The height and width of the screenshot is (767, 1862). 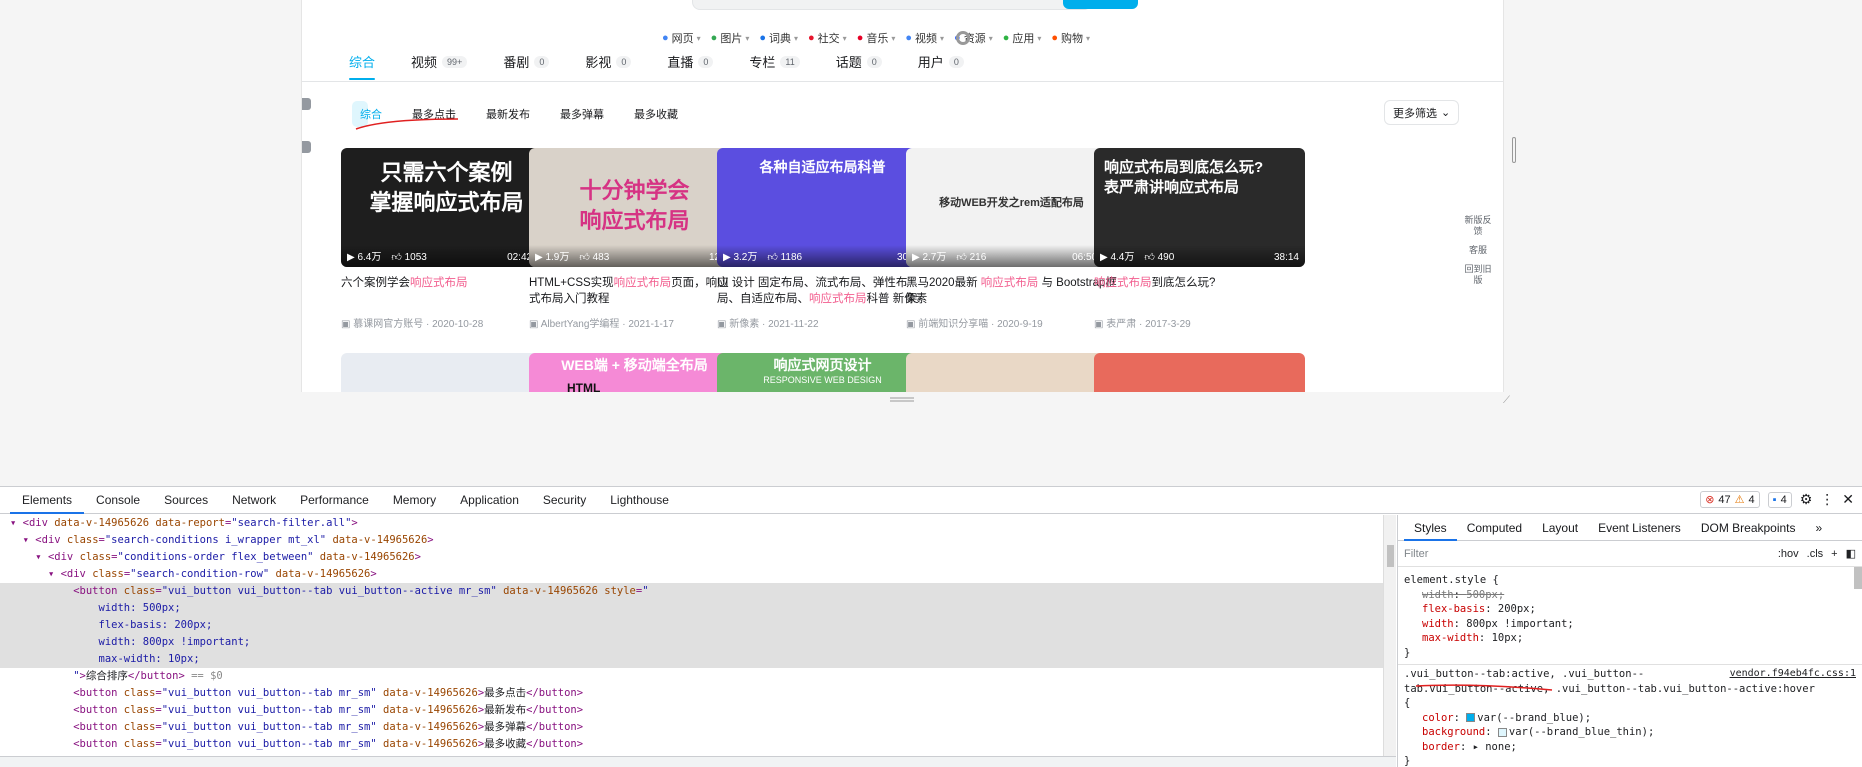 I want to click on author-name: 表严肃, so click(x=1121, y=324).